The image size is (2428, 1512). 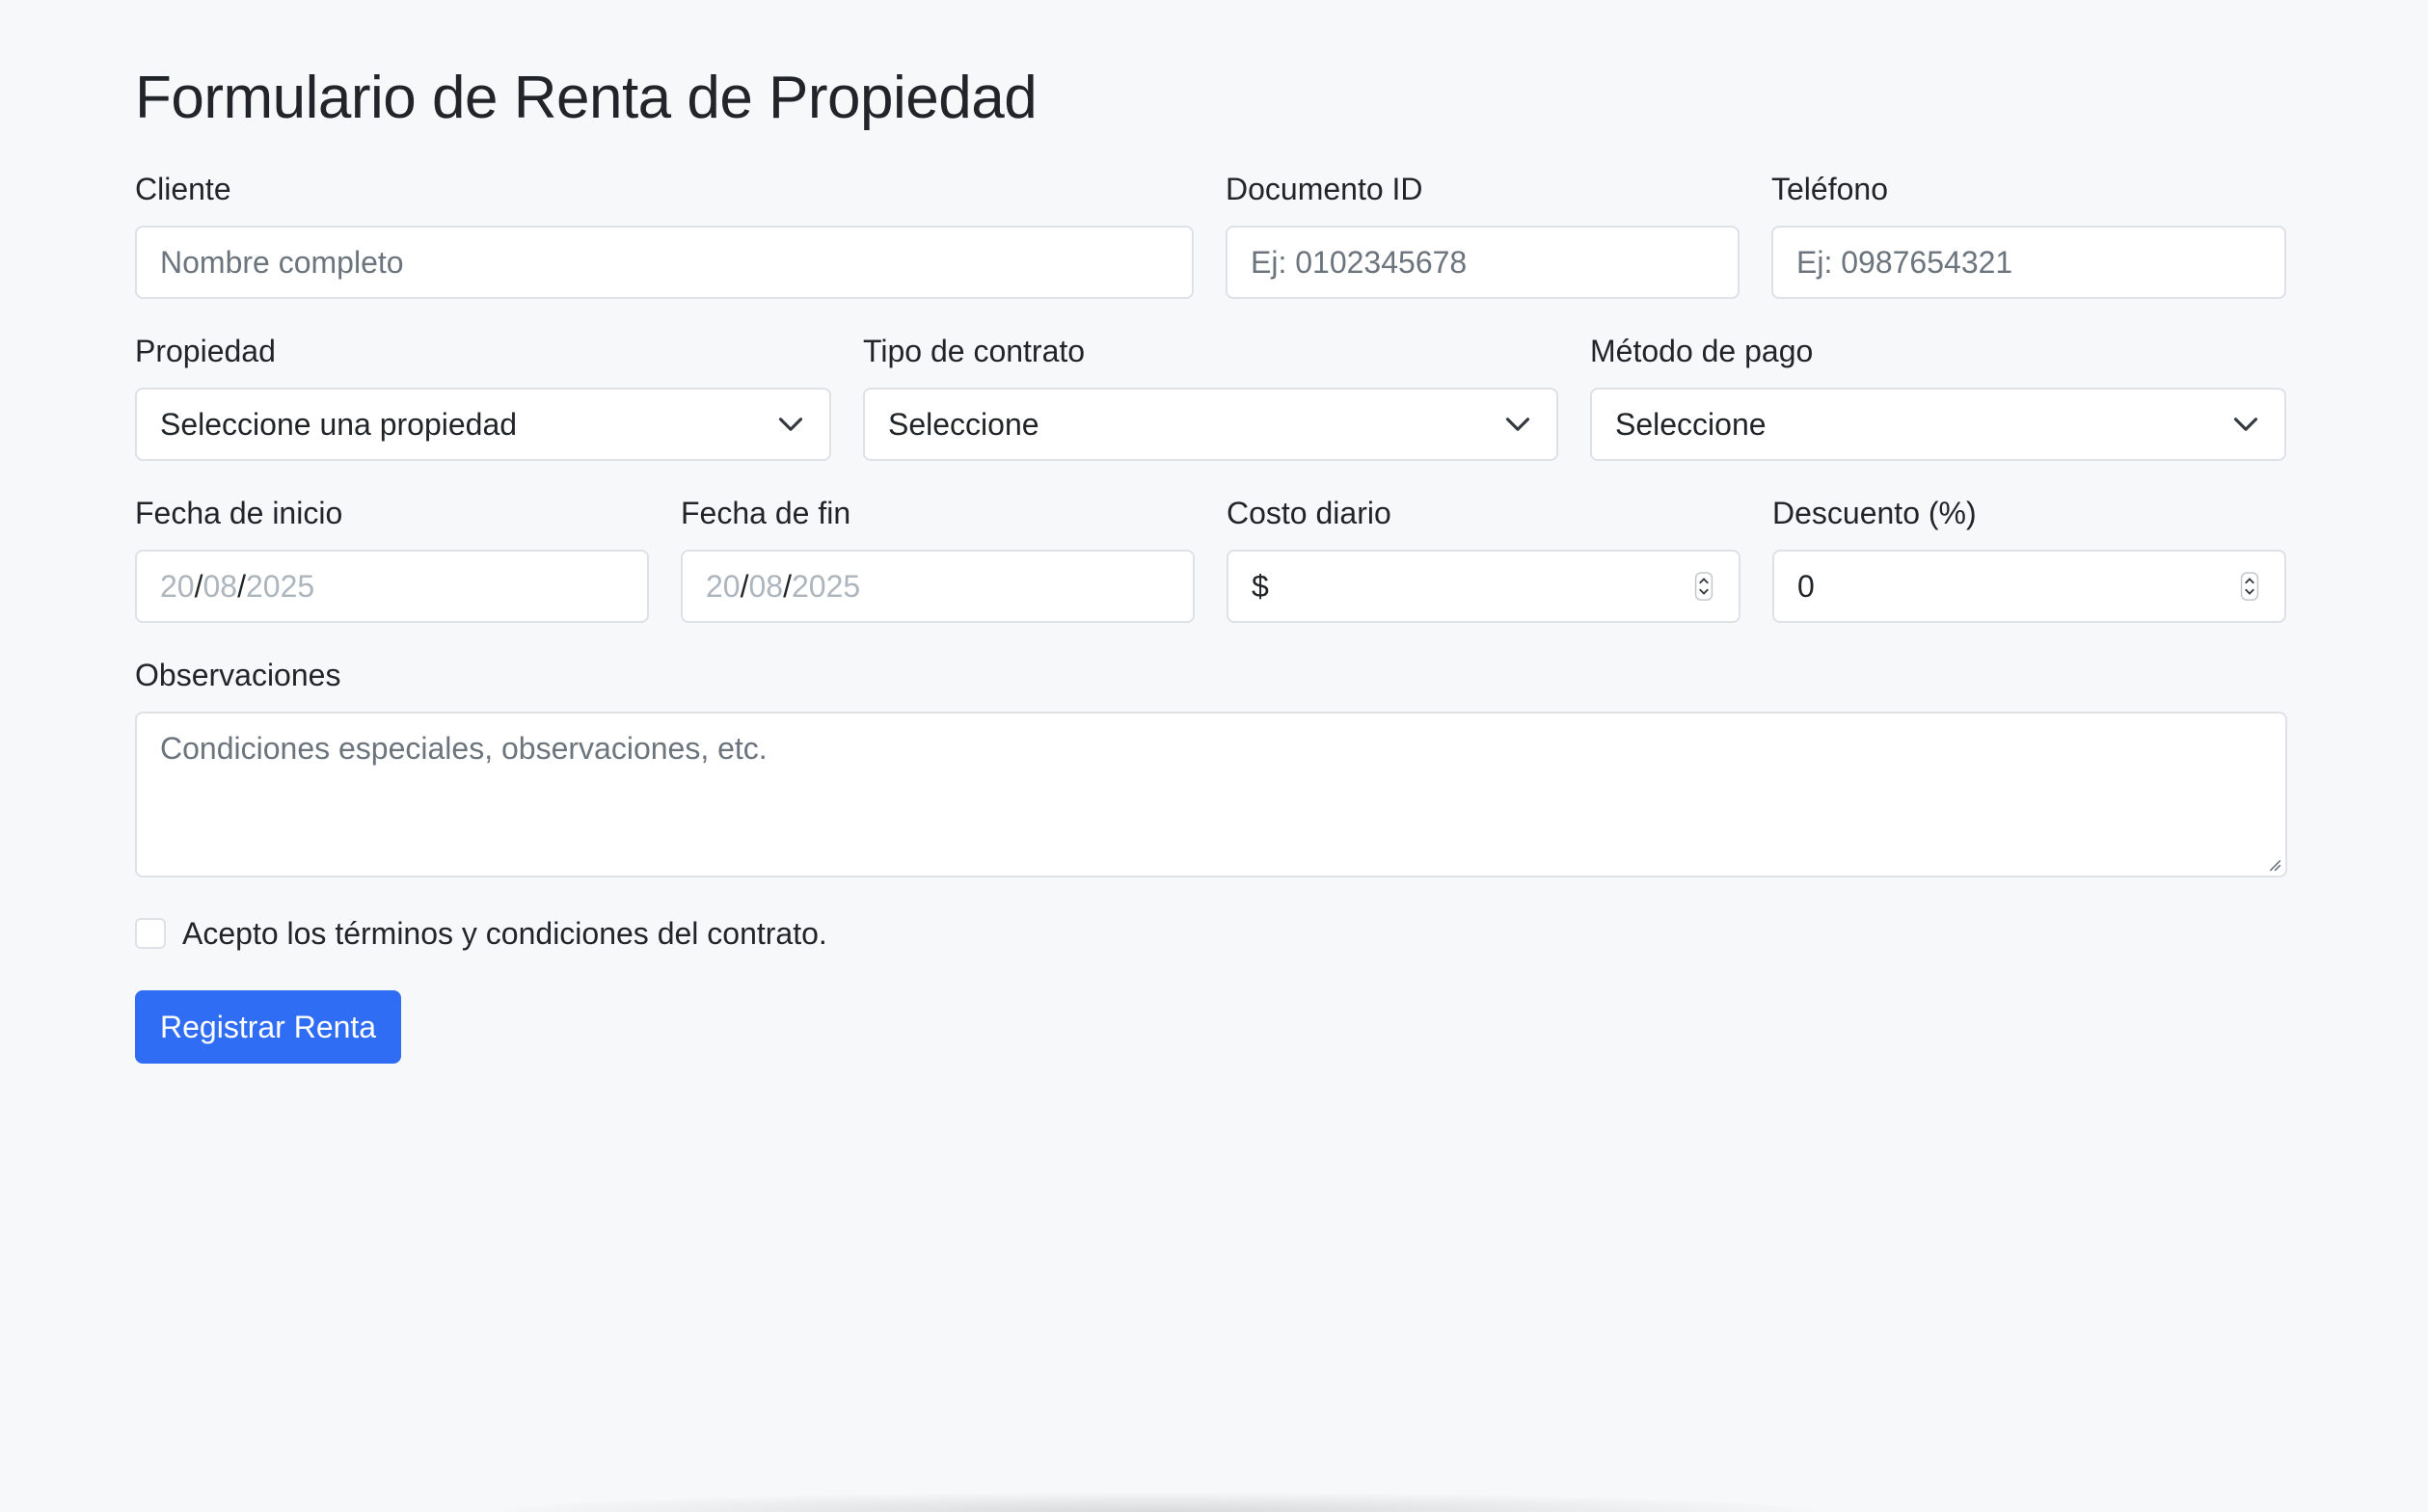 What do you see at coordinates (183, 189) in the screenshot?
I see `cliente-label: Cliente` at bounding box center [183, 189].